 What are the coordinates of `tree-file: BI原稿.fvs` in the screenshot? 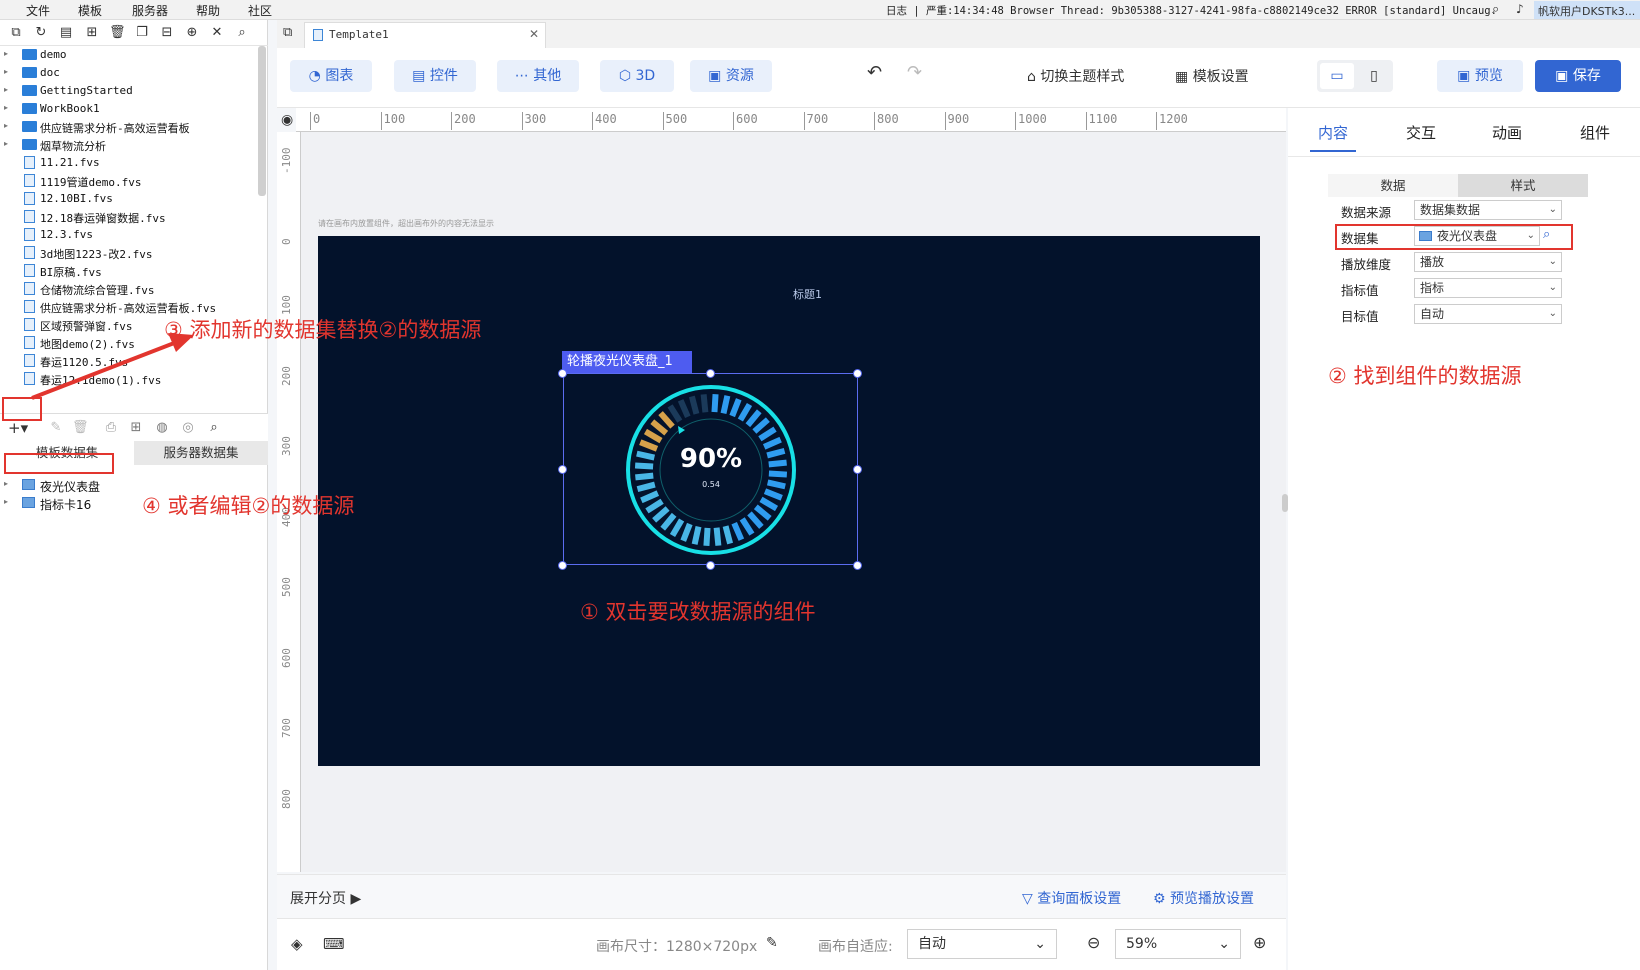 It's located at (129, 271).